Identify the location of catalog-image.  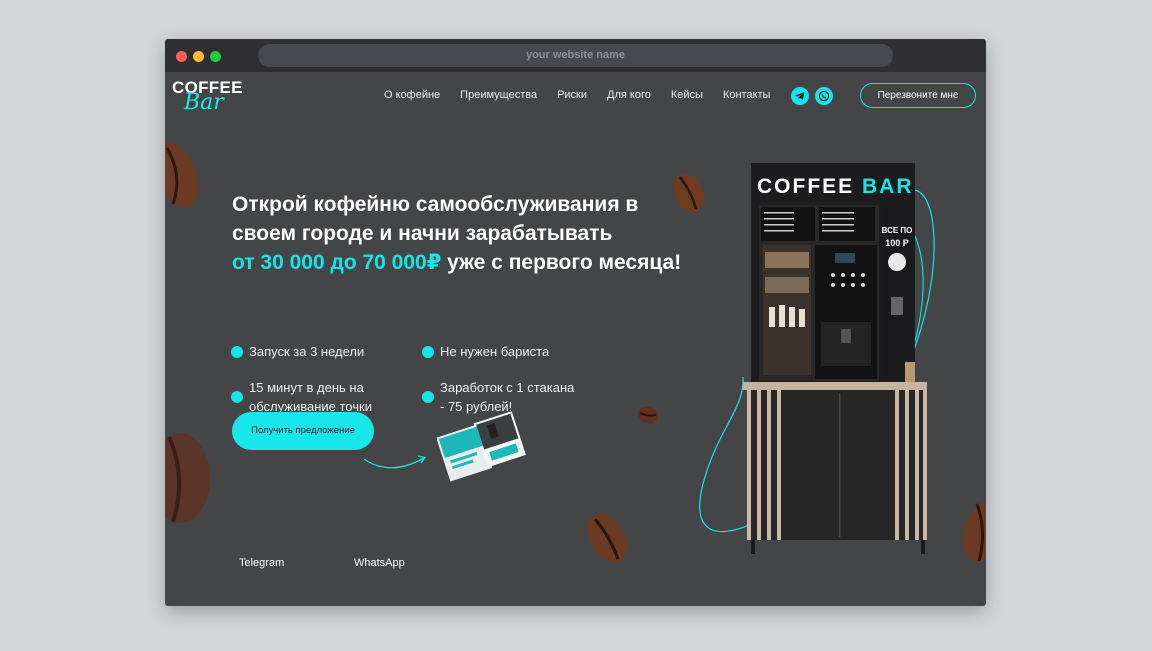
(482, 446).